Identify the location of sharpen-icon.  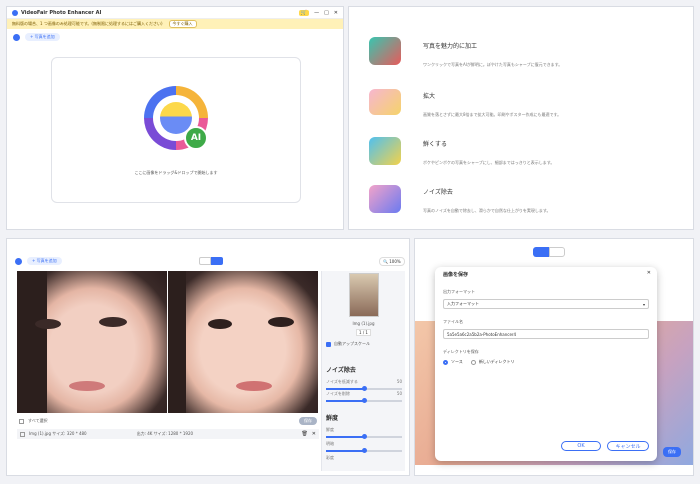
(385, 151).